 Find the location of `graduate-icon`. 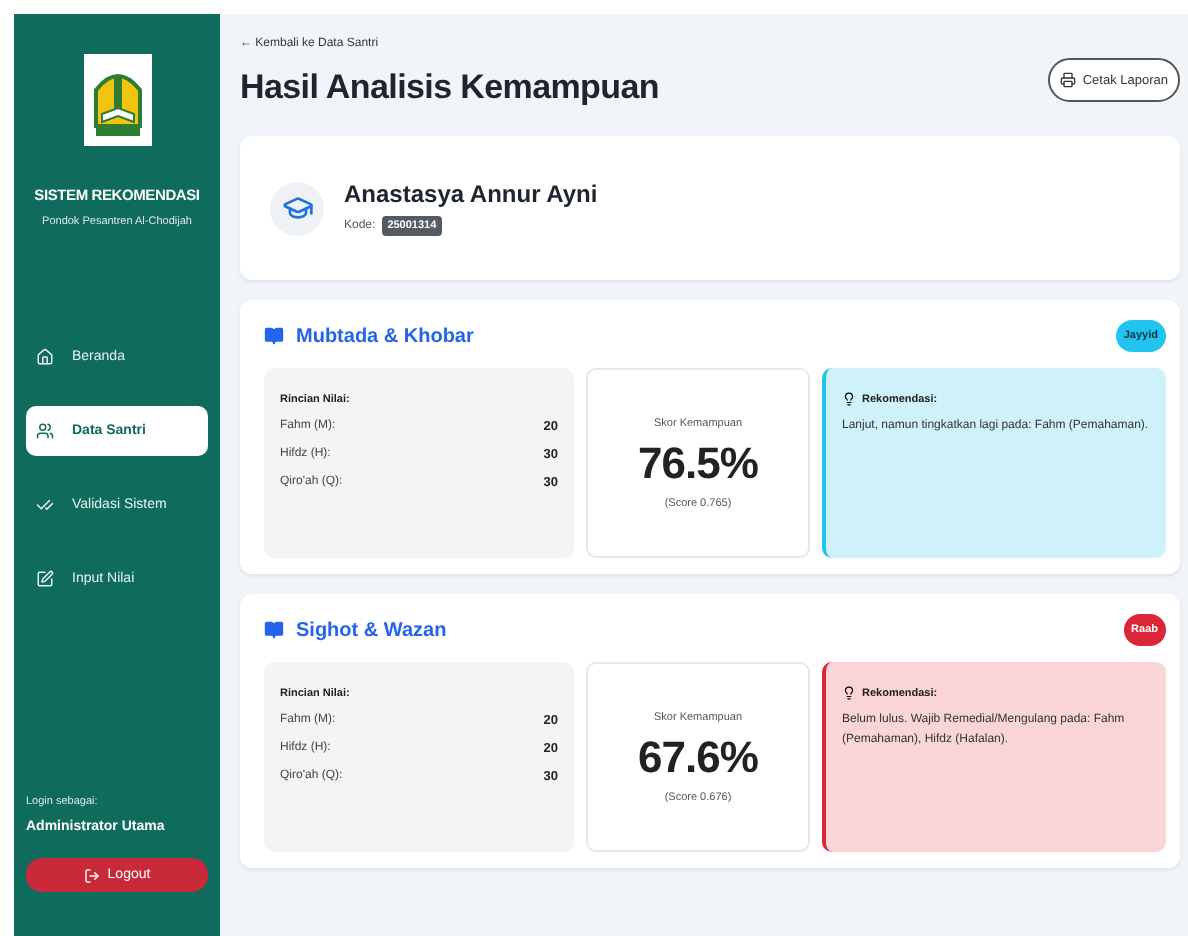

graduate-icon is located at coordinates (297, 208).